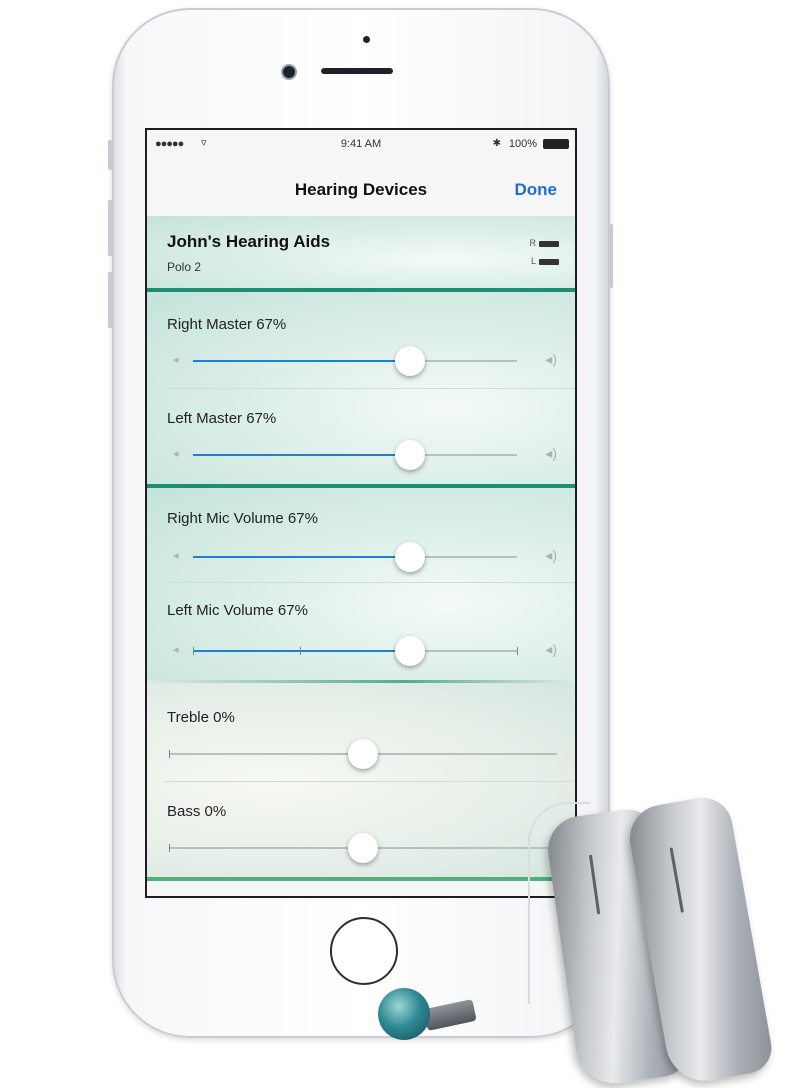 This screenshot has width=790, height=1088. I want to click on home-button, so click(364, 951).